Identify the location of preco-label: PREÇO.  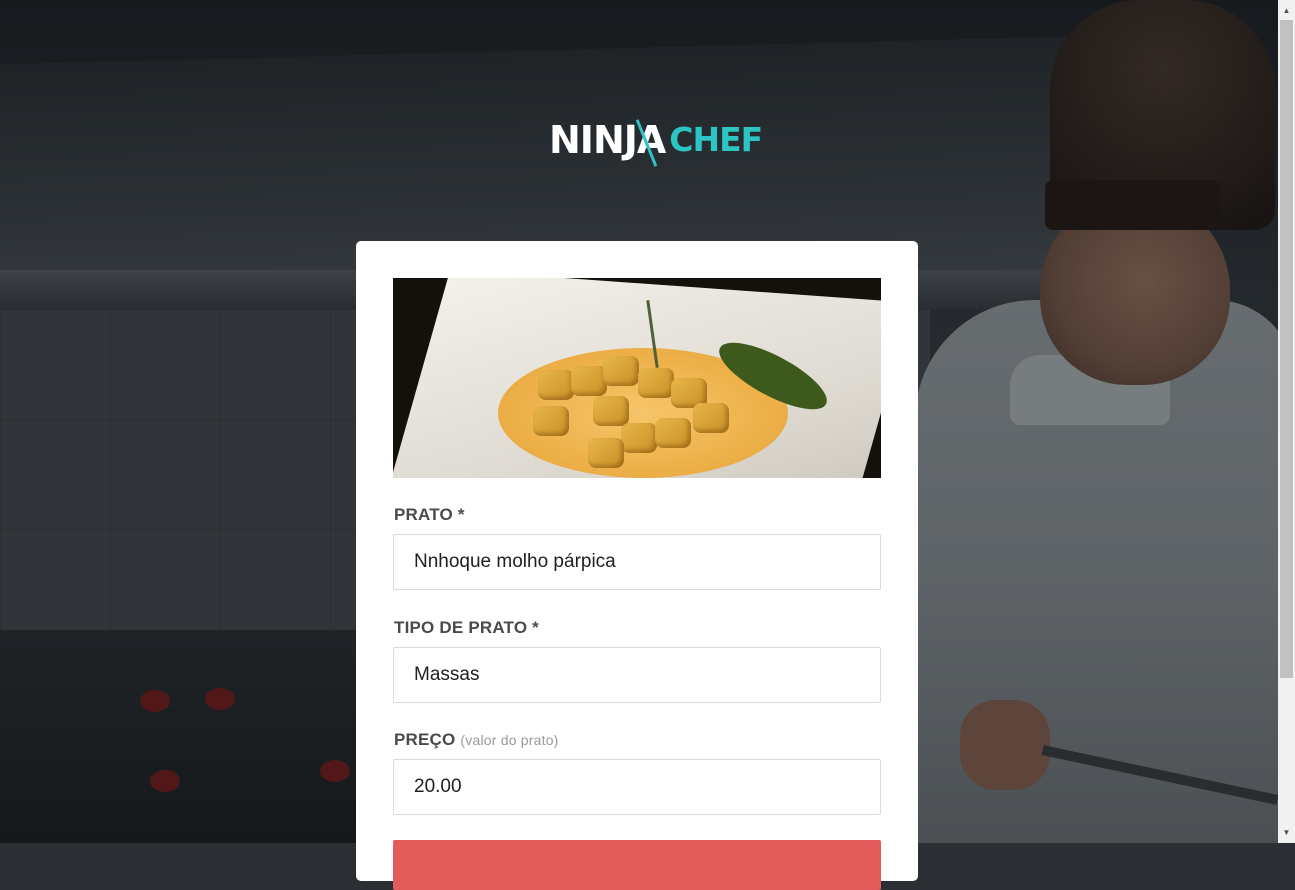
(425, 739).